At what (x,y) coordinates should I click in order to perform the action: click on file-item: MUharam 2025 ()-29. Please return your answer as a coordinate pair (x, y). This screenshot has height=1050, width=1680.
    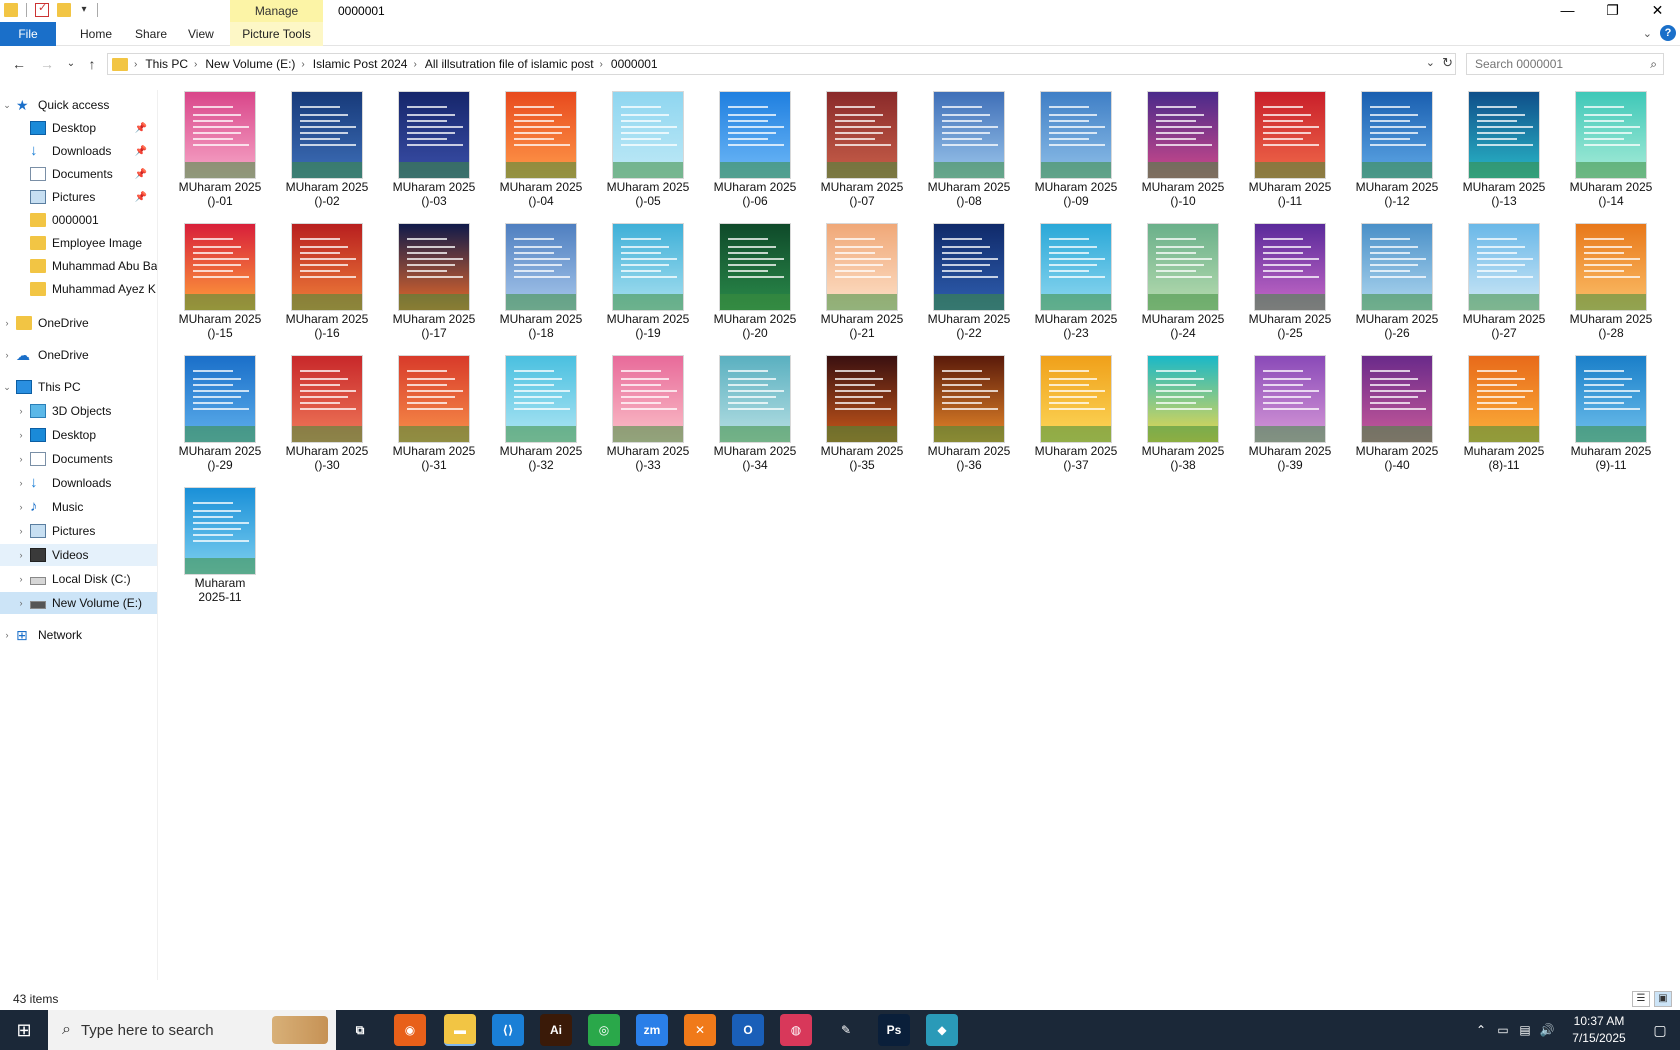
    Looking at the image, I should click on (220, 413).